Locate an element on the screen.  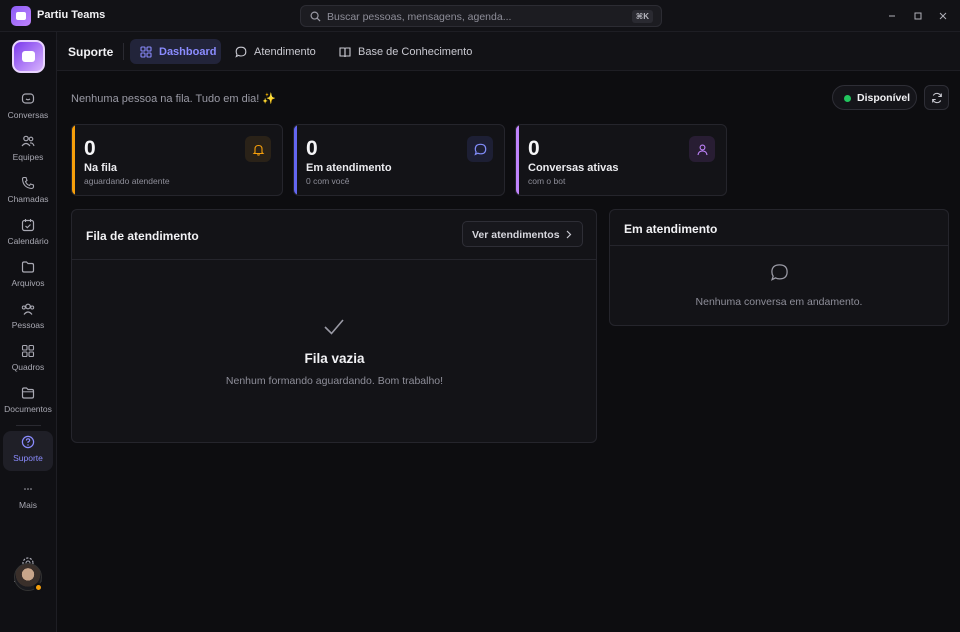
tab-label: Dashboard is located at coordinates (188, 51).